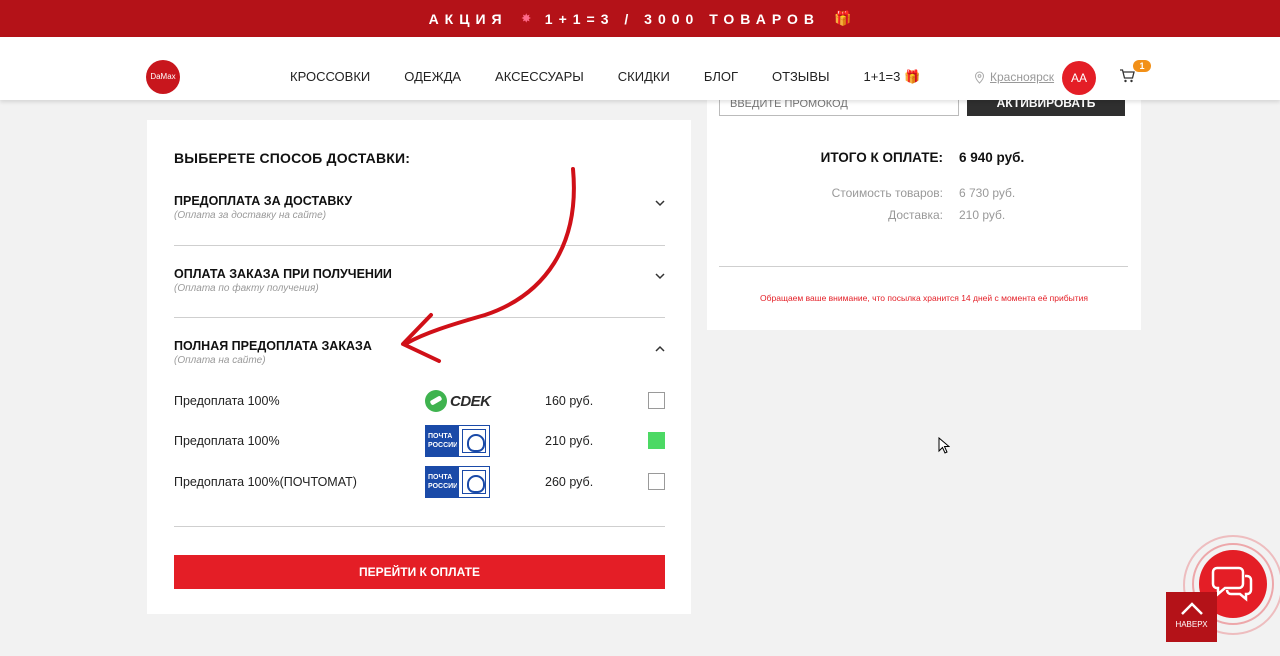  Describe the element at coordinates (330, 77) in the screenshot. I see `nav-sneakers: КРОССОВКИ` at that location.